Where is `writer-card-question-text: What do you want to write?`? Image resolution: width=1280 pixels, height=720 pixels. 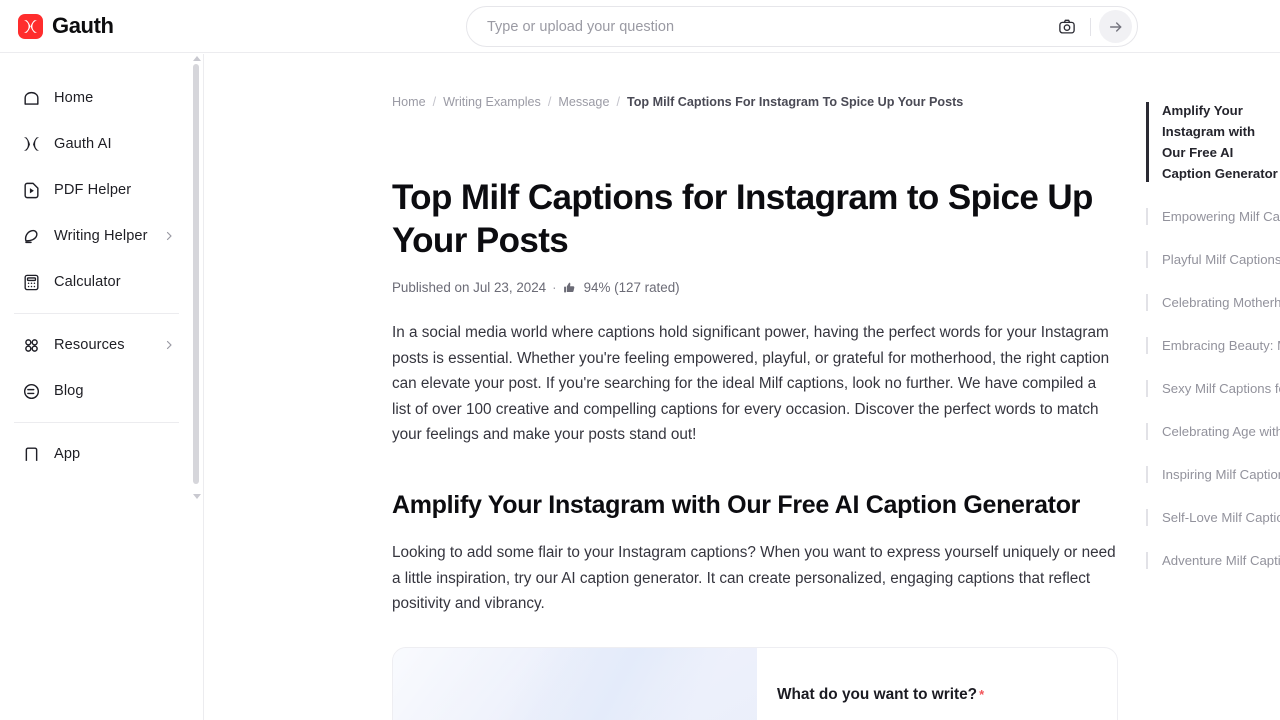 writer-card-question-text: What do you want to write? is located at coordinates (877, 694).